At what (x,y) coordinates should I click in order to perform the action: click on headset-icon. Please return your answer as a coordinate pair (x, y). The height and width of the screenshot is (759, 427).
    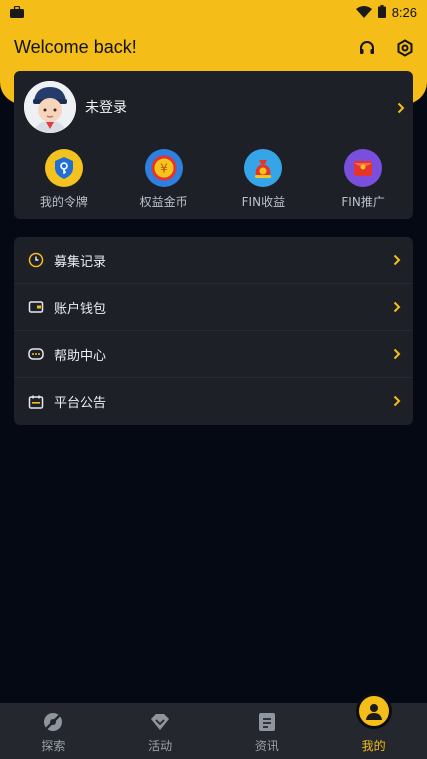
    Looking at the image, I should click on (367, 48).